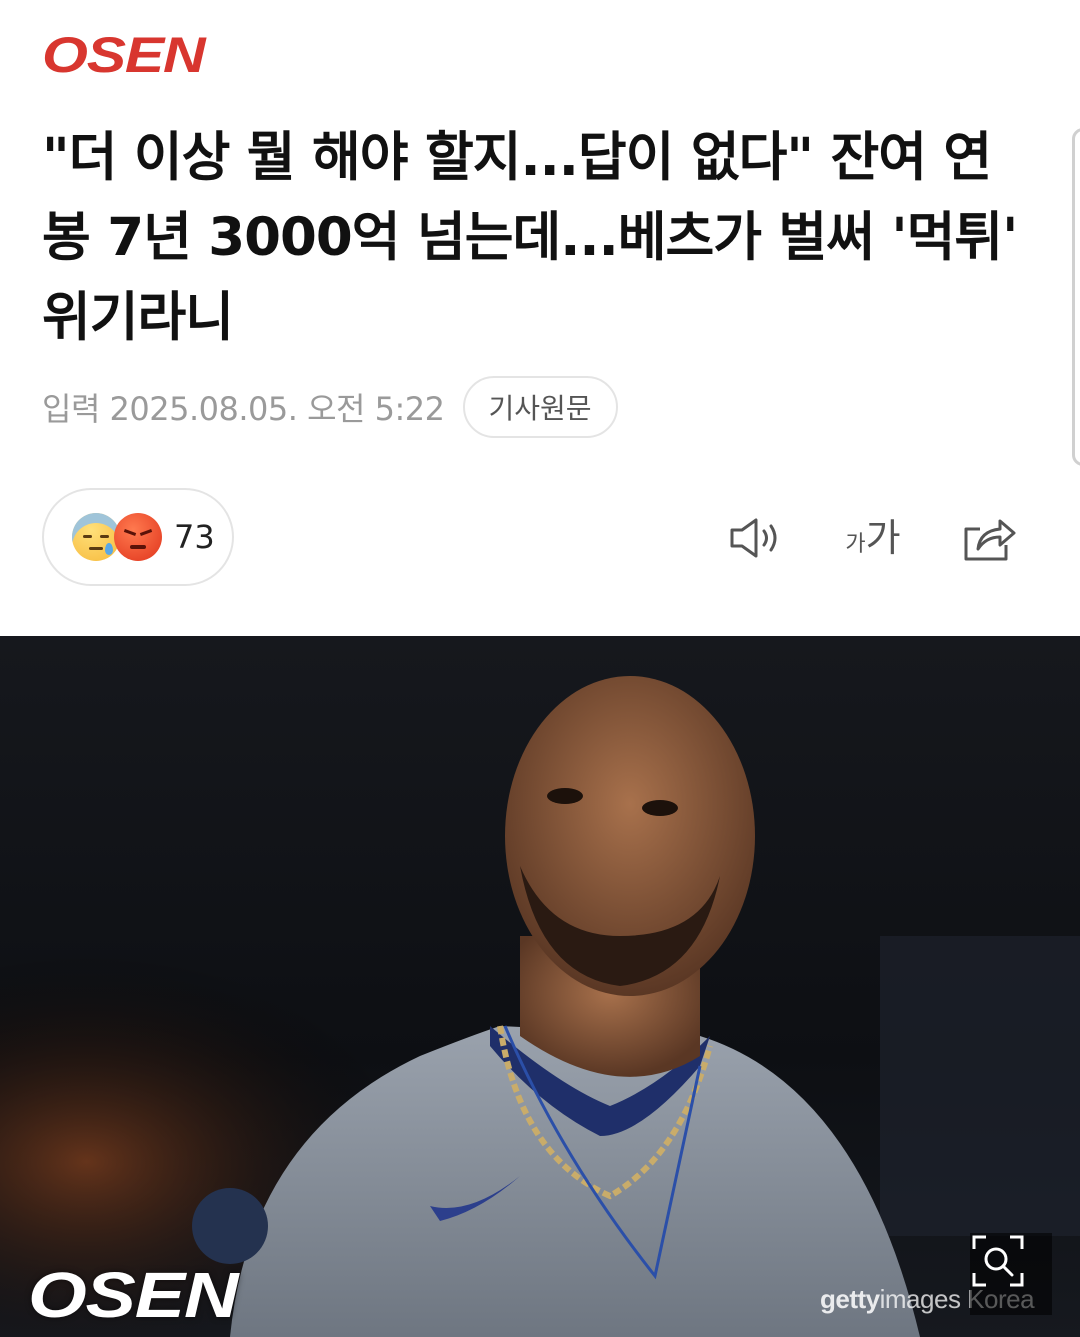 Image resolution: width=1080 pixels, height=1337 pixels. What do you see at coordinates (540, 407) in the screenshot?
I see `original-article-button: 기사원문` at bounding box center [540, 407].